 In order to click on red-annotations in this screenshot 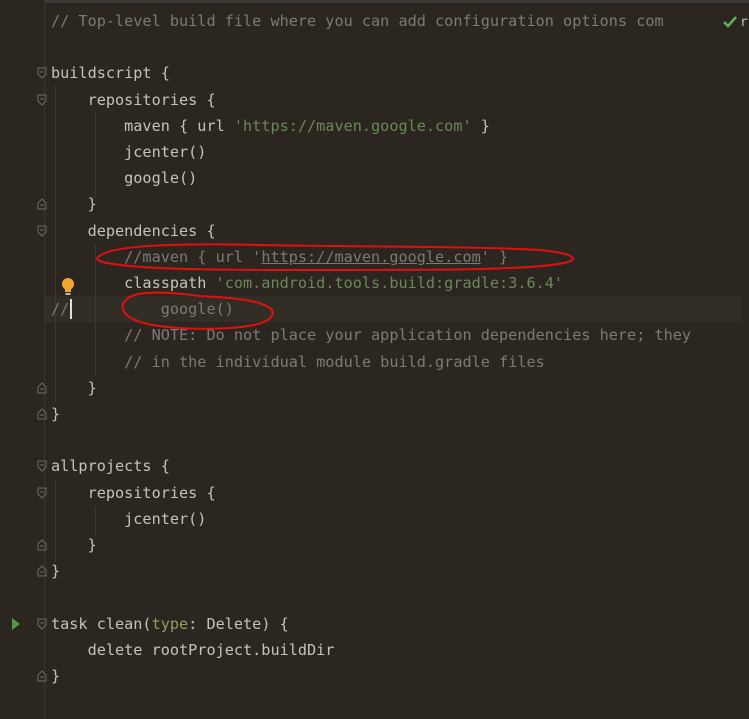, I will do `click(335, 286)`.